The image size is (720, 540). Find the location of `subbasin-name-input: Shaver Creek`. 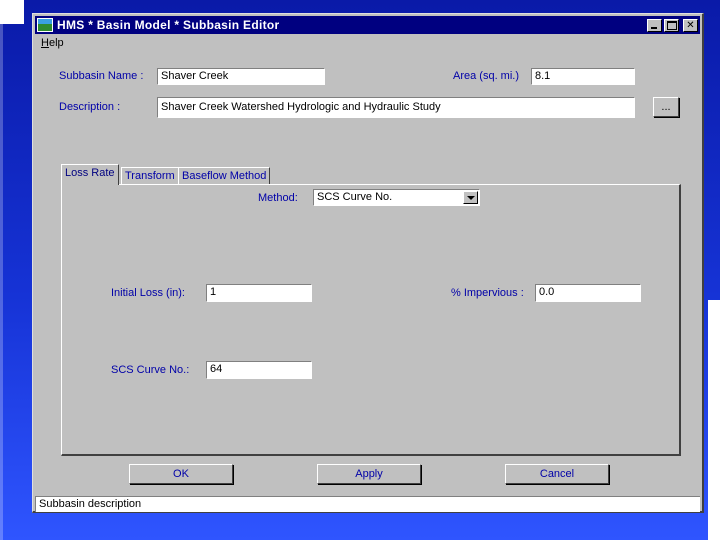

subbasin-name-input: Shaver Creek is located at coordinates (241, 76).